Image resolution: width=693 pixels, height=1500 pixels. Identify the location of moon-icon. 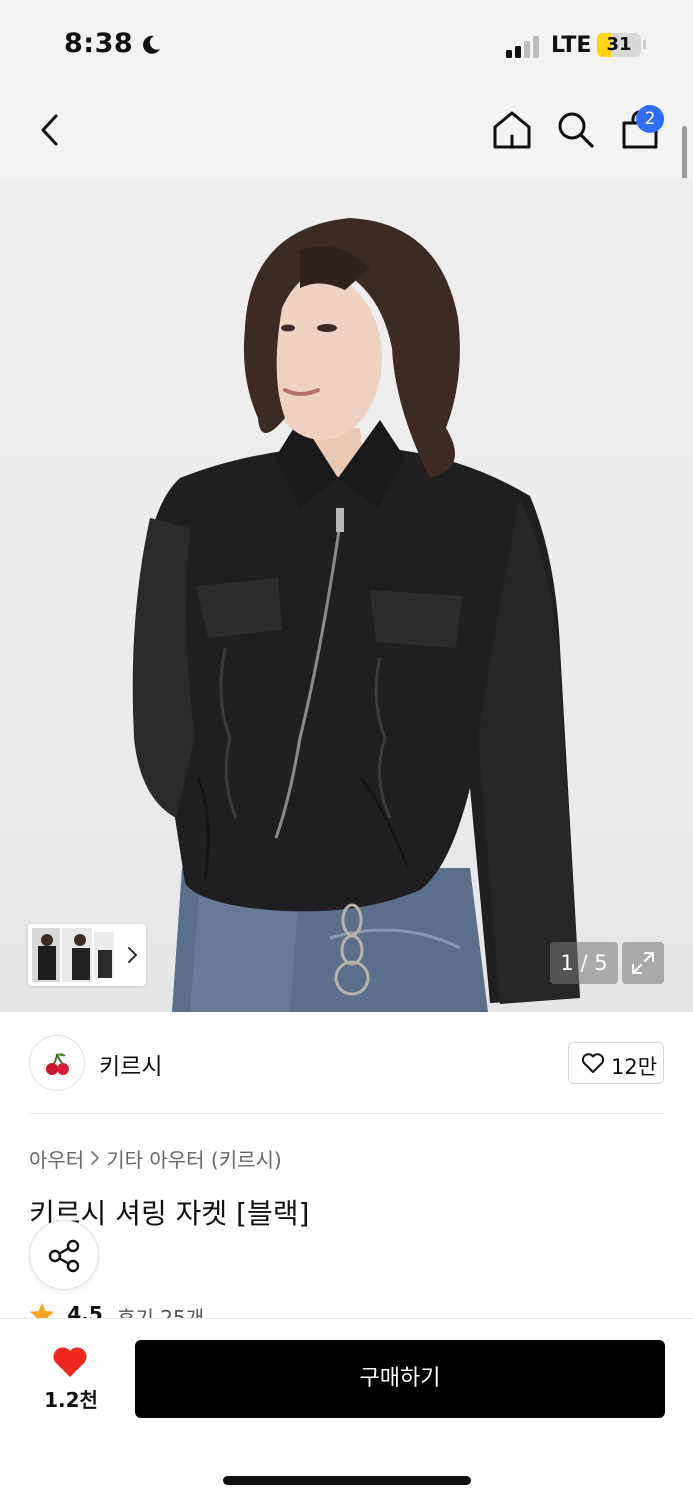
(151, 44).